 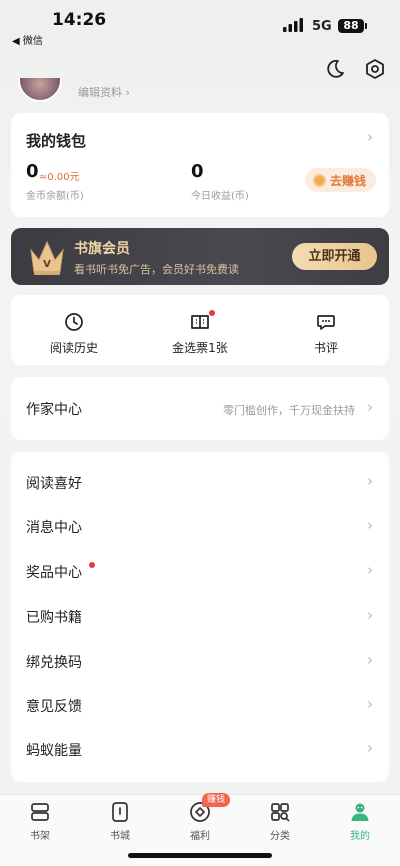 What do you see at coordinates (289, 410) in the screenshot?
I see `writer-center-subtitle: 零门槛创作，千万现金扶持` at bounding box center [289, 410].